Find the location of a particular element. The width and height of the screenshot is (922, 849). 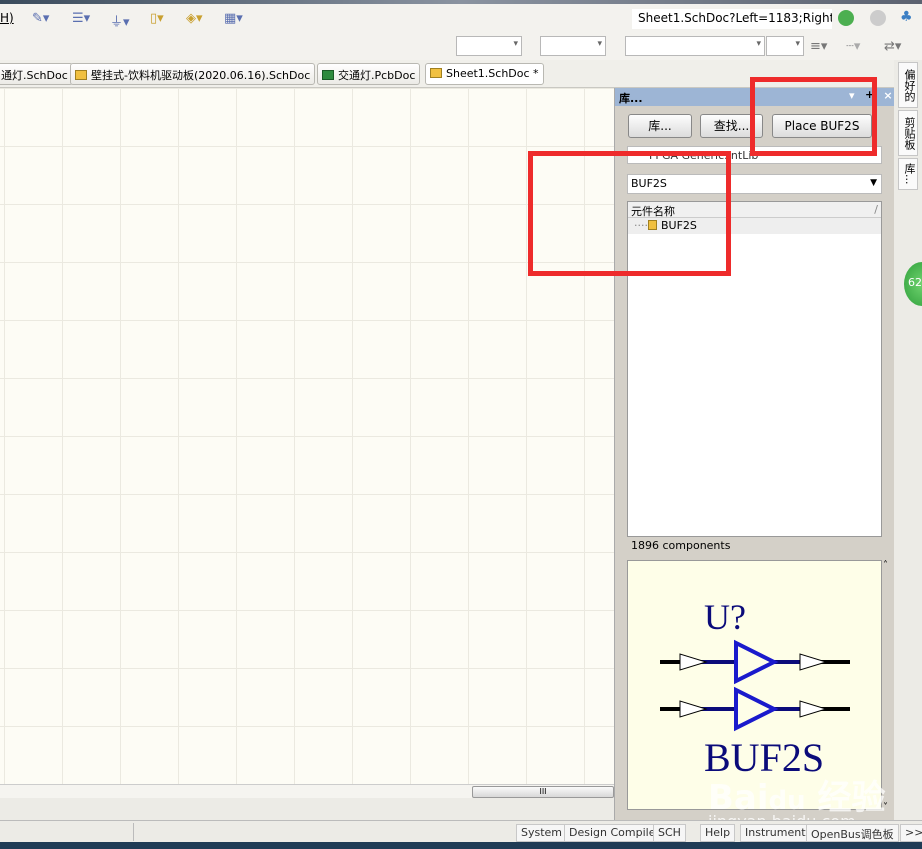

horizontal-scrollbar: III is located at coordinates (307, 791).